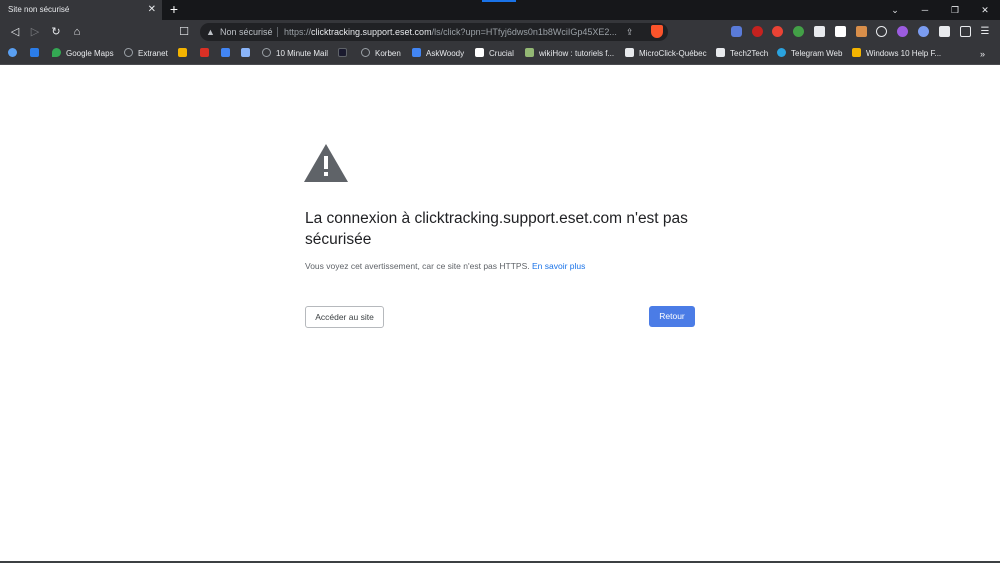  What do you see at coordinates (277, 32) in the screenshot?
I see `omnibox-divider` at bounding box center [277, 32].